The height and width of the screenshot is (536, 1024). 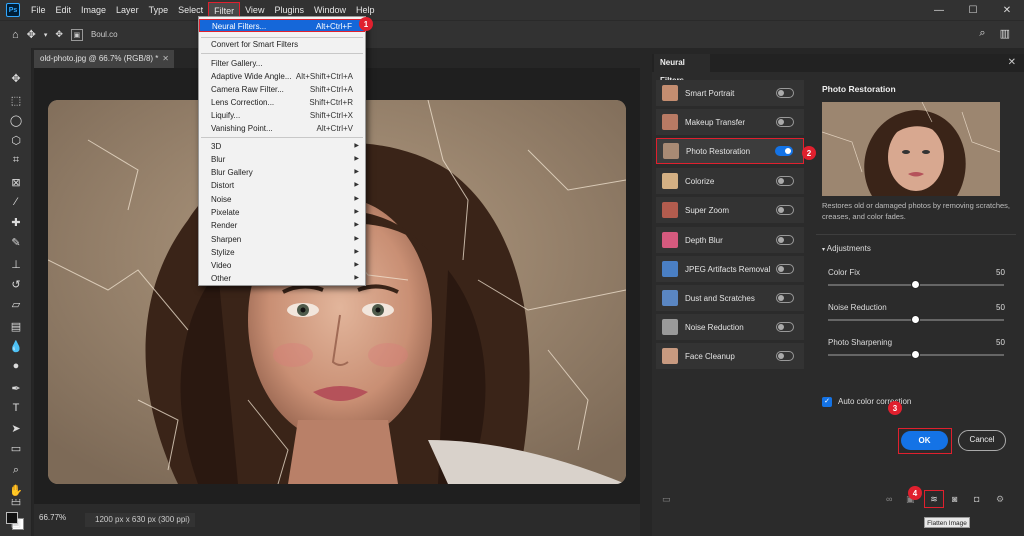 What do you see at coordinates (46, 35) in the screenshot?
I see `chevron-down-icon: ▾` at bounding box center [46, 35].